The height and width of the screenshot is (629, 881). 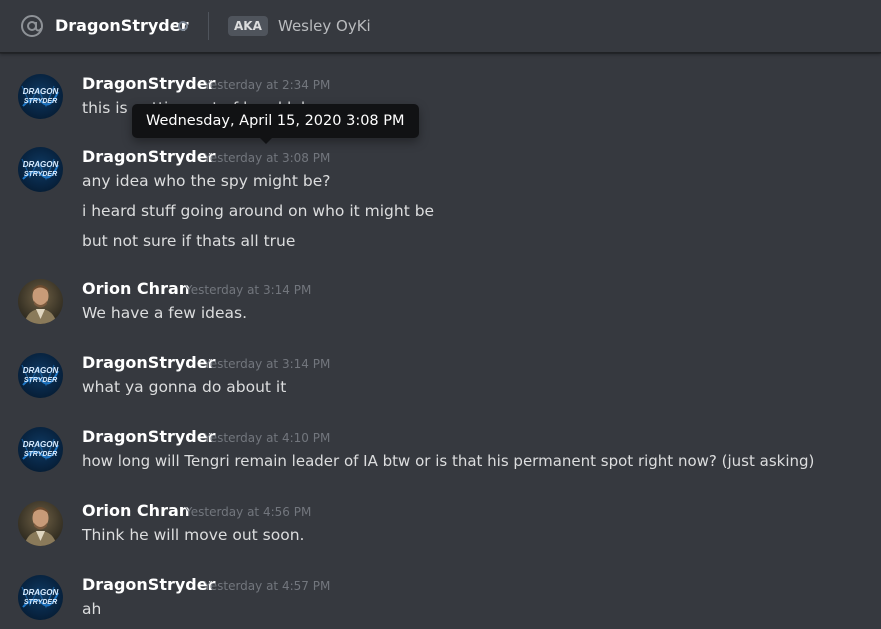 I want to click on at-sign-icon, so click(x=32, y=26).